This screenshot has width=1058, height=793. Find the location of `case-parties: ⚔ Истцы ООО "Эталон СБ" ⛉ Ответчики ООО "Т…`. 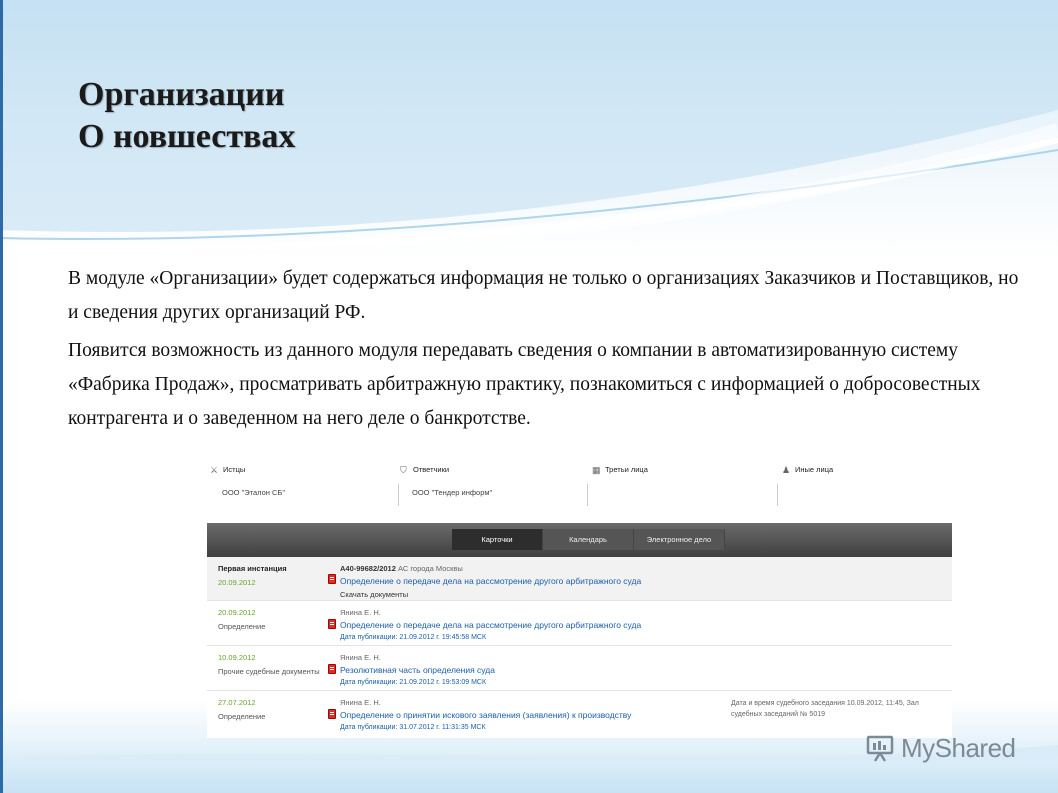

case-parties: ⚔ Истцы ООО "Эталон СБ" ⛉ Ответчики ООО "Т… is located at coordinates (576, 487).